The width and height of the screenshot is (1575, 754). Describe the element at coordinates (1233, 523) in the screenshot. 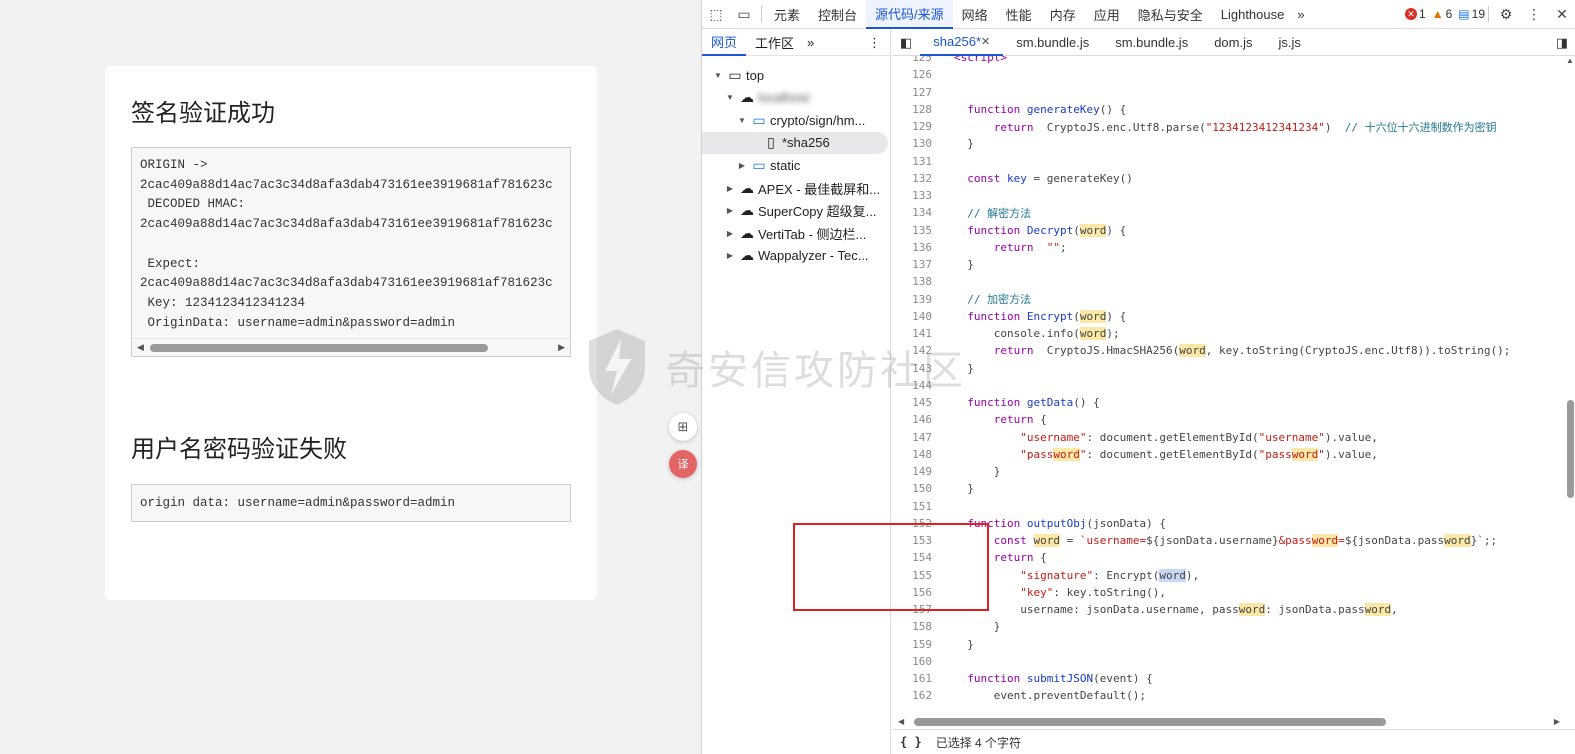

I see `code-line: 152 function outputObj(jsonData) {` at that location.